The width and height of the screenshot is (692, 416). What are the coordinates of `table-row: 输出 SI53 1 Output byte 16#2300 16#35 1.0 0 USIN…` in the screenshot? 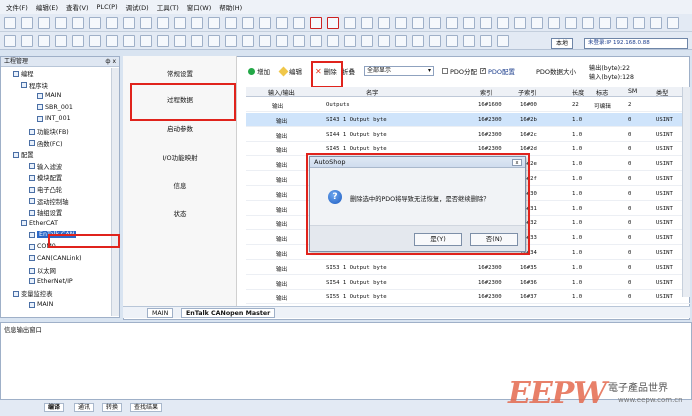 It's located at (468, 268).